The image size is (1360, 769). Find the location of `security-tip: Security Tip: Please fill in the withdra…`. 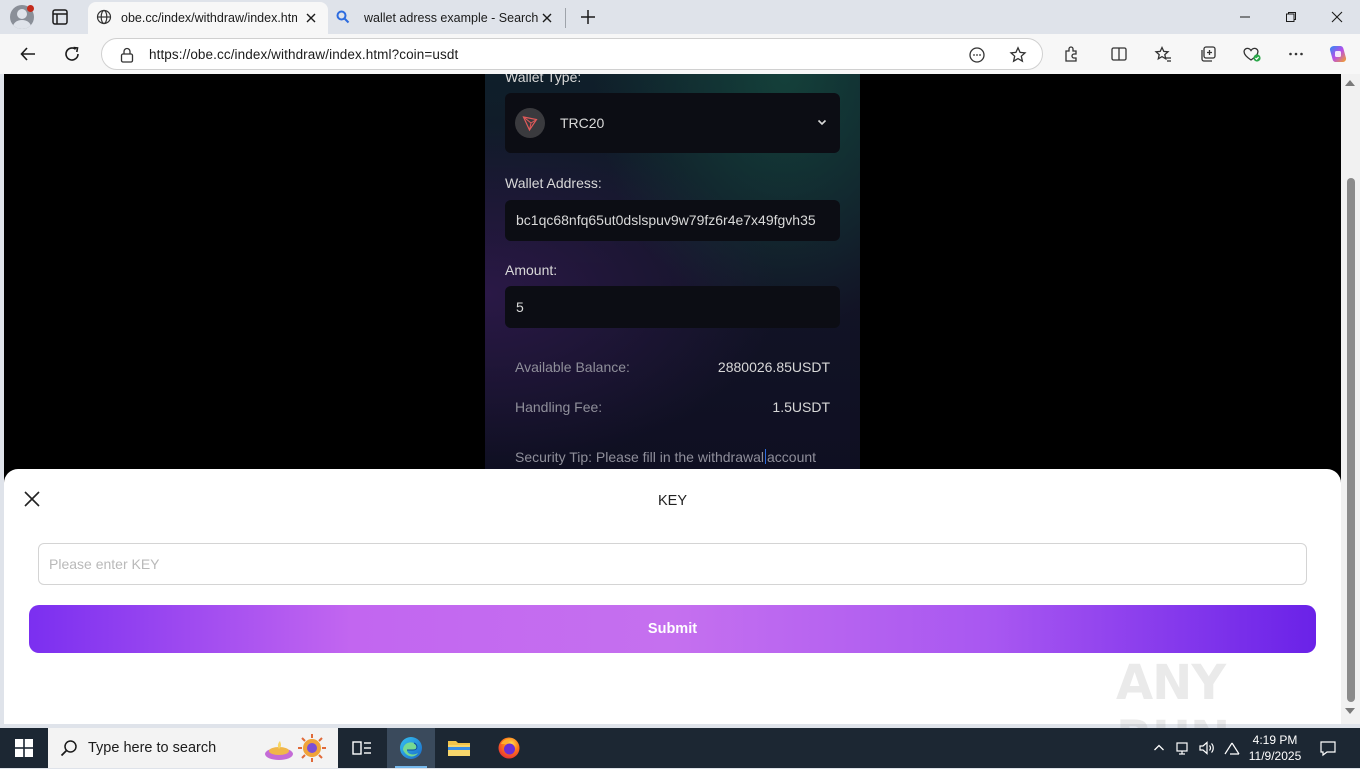

security-tip: Security Tip: Please fill in the withdra… is located at coordinates (665, 457).